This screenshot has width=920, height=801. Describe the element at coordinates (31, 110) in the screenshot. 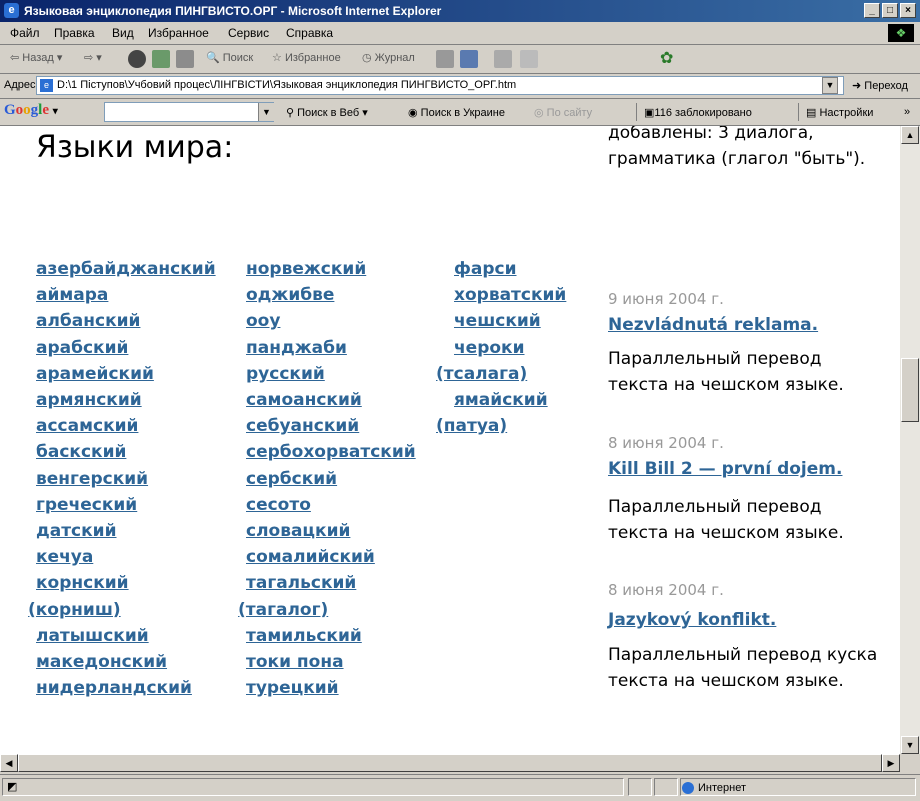

I see `google-logo: Google ▾` at that location.